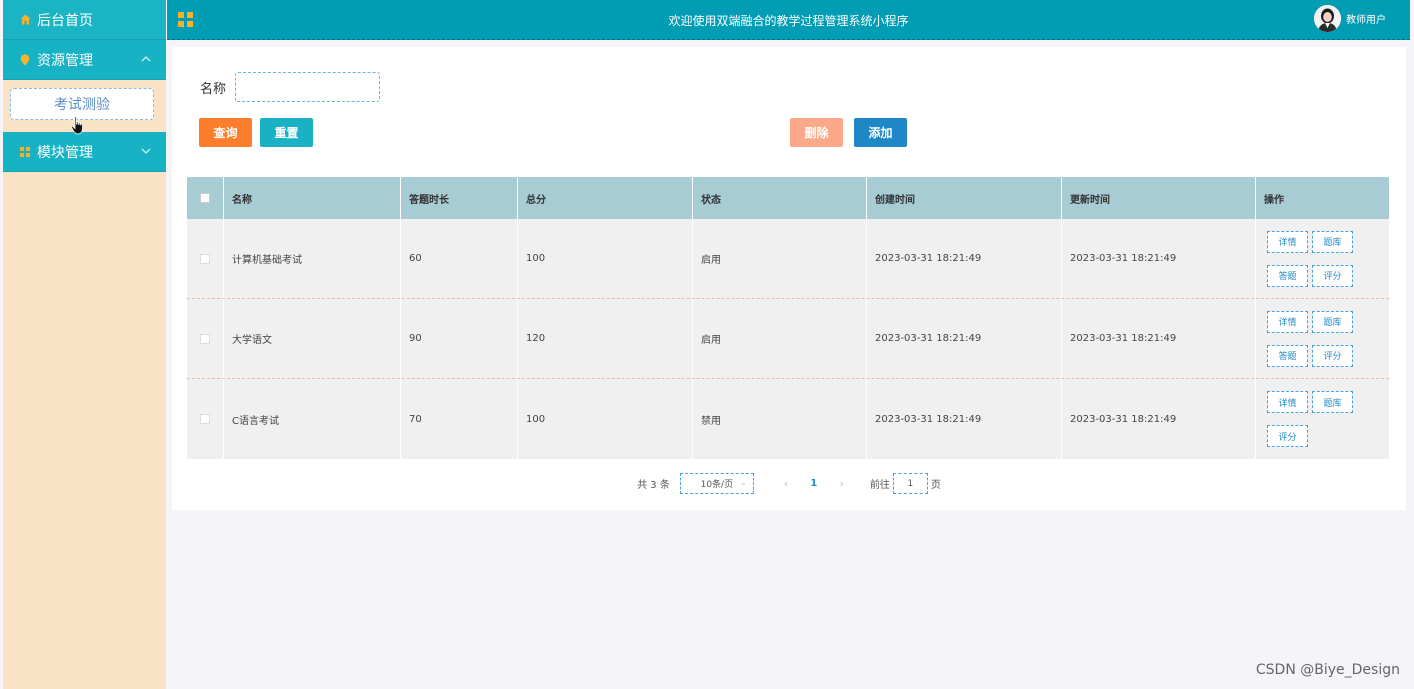 The height and width of the screenshot is (689, 1414). What do you see at coordinates (935, 485) in the screenshot?
I see `goto-suffix: 页` at bounding box center [935, 485].